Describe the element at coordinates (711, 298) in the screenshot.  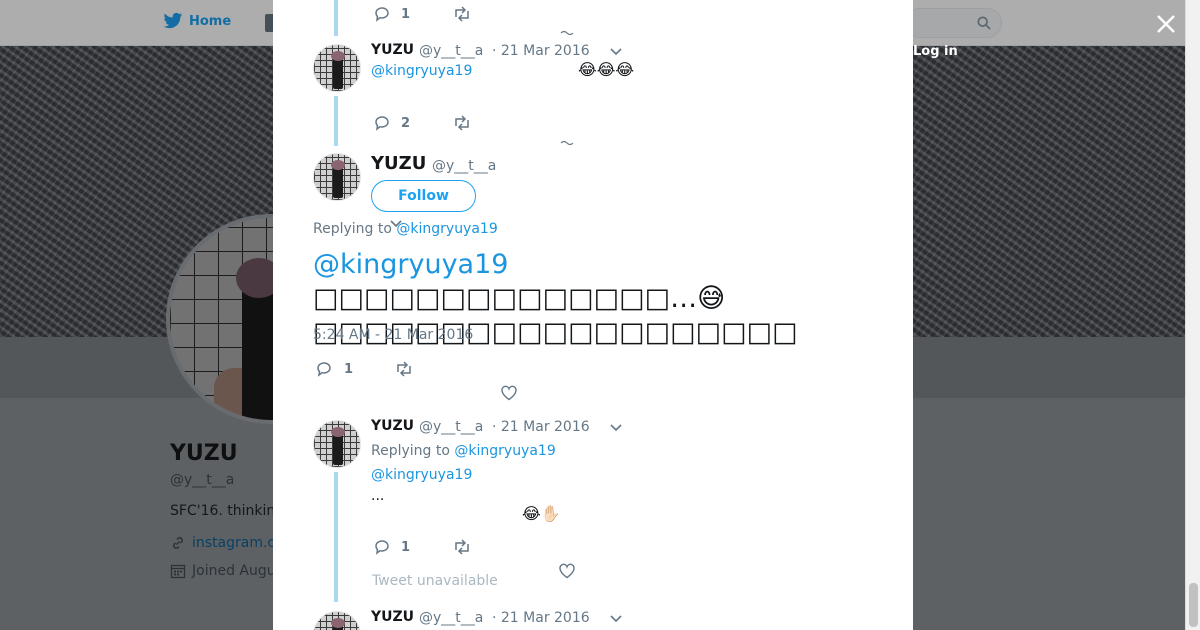
I see `tweet-emoji: 😅` at that location.